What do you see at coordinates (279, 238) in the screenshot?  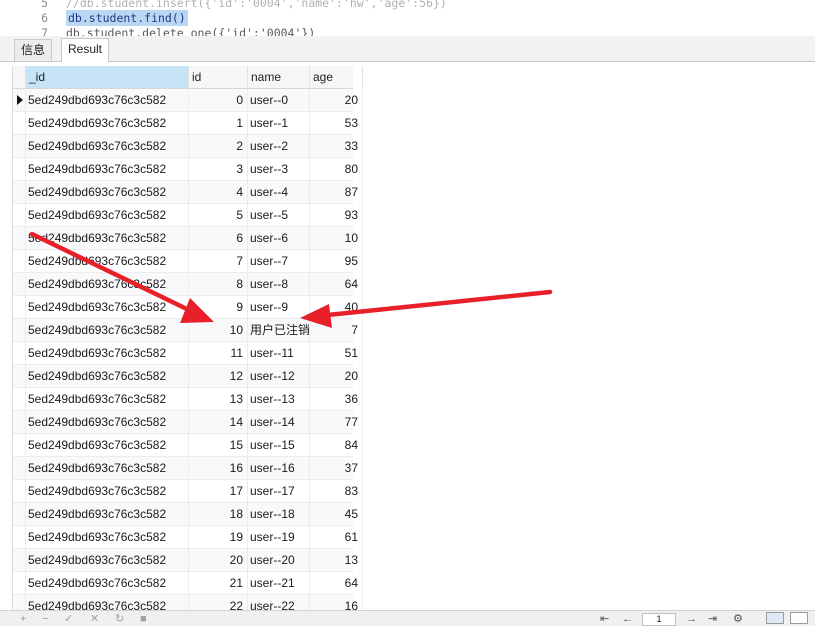 I see `cell-name: user--6` at bounding box center [279, 238].